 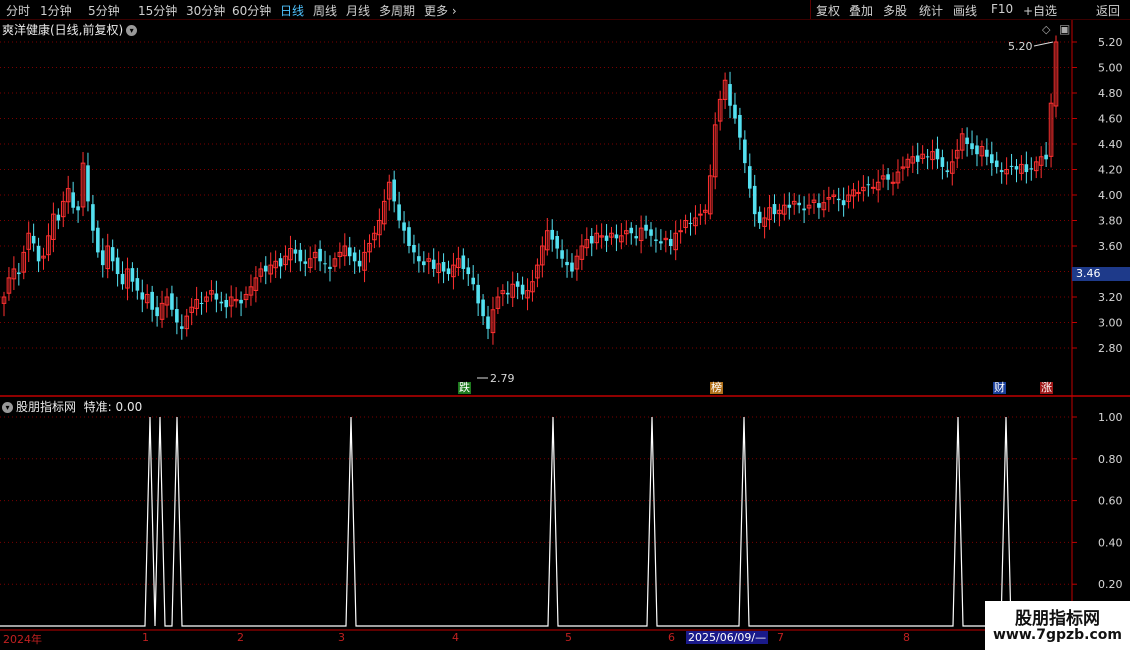 What do you see at coordinates (1110, 68) in the screenshot?
I see `price-tick-label: 5.00` at bounding box center [1110, 68].